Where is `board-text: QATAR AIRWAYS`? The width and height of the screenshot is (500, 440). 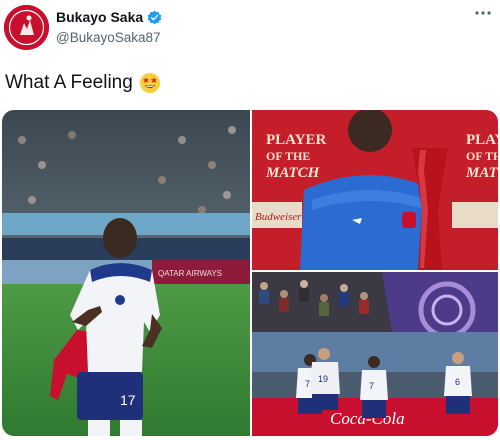 board-text: QATAR AIRWAYS is located at coordinates (190, 273).